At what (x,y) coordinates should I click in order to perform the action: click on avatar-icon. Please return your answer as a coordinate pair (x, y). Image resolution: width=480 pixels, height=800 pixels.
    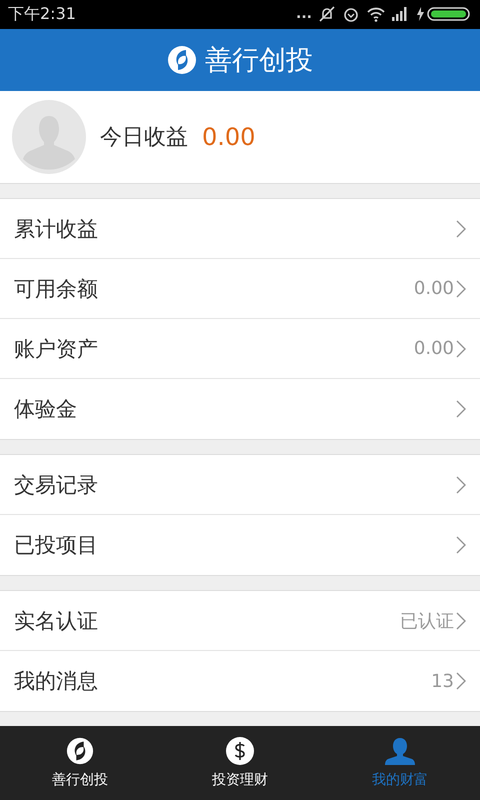
    Looking at the image, I should click on (49, 137).